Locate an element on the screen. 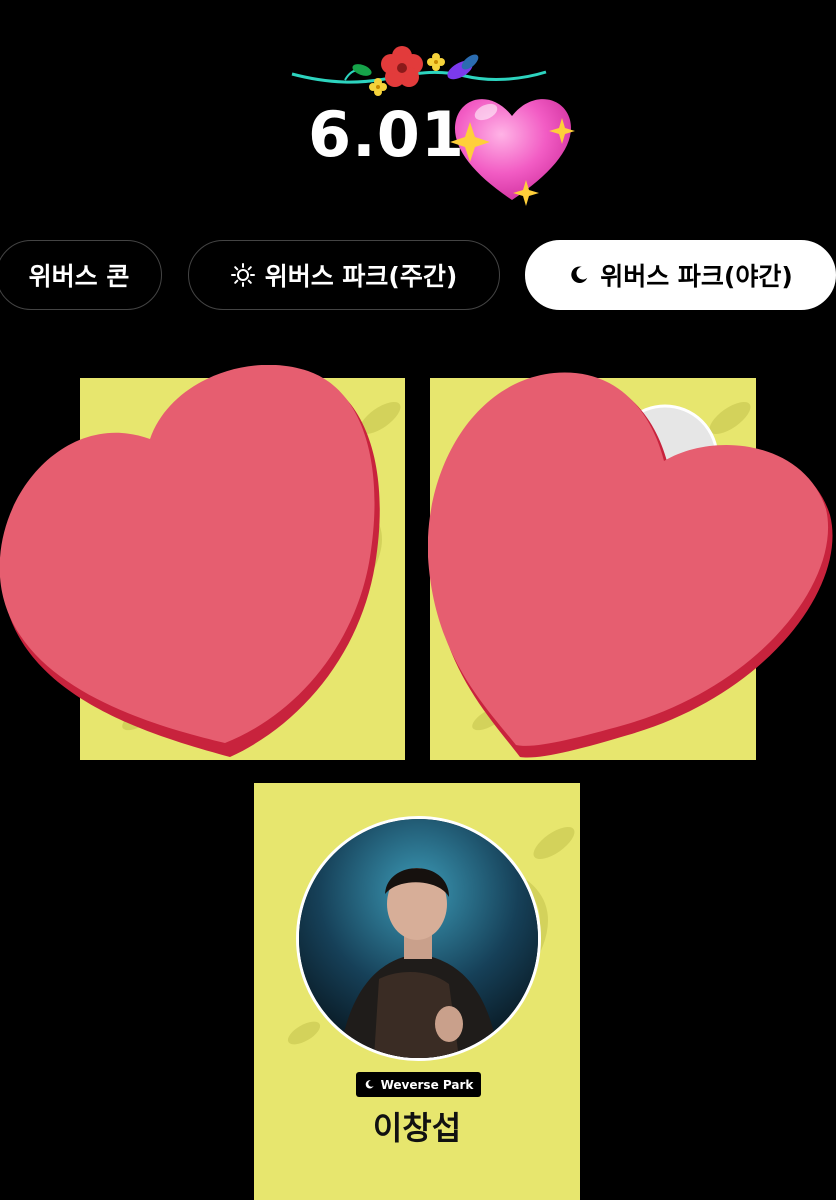  heart-sticker is located at coordinates (190, 561).